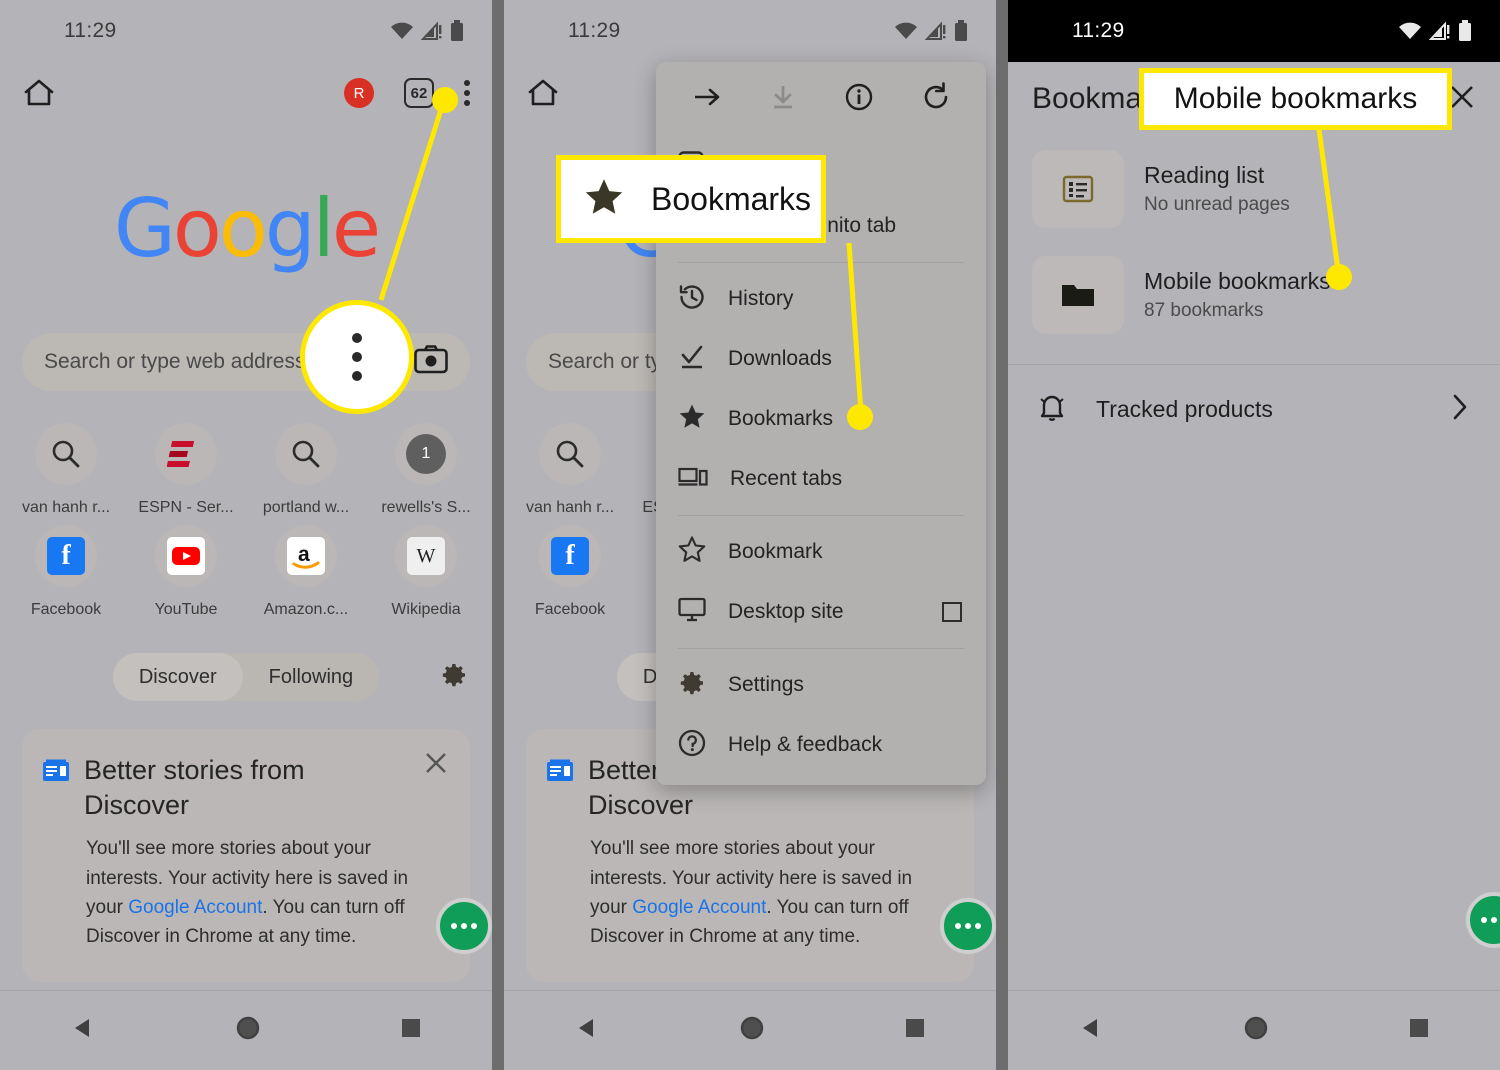 This screenshot has height=1070, width=1500. I want to click on callout-three-dot-menu, so click(357, 357).